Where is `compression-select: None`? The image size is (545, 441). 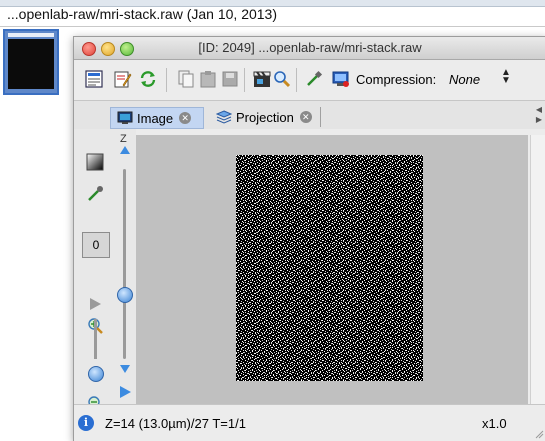
compression-select: None is located at coordinates (464, 79).